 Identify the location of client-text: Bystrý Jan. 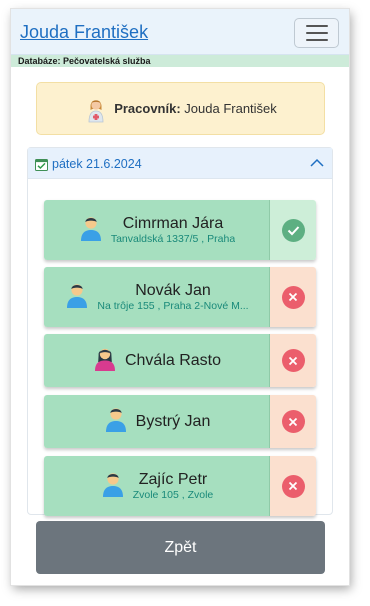
(173, 421).